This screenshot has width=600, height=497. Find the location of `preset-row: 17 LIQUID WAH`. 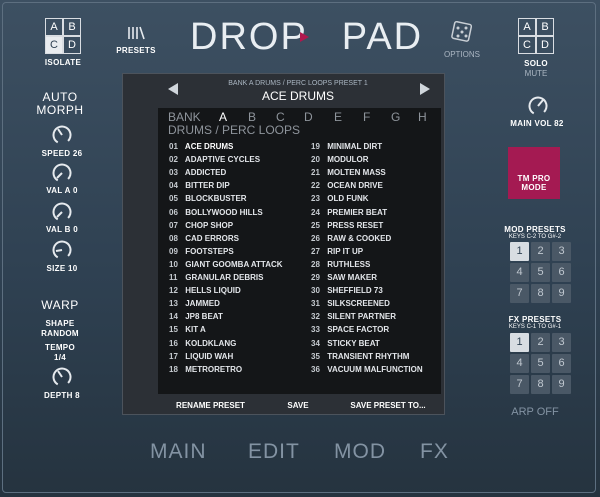

preset-row: 17 LIQUID WAH is located at coordinates (201, 356).